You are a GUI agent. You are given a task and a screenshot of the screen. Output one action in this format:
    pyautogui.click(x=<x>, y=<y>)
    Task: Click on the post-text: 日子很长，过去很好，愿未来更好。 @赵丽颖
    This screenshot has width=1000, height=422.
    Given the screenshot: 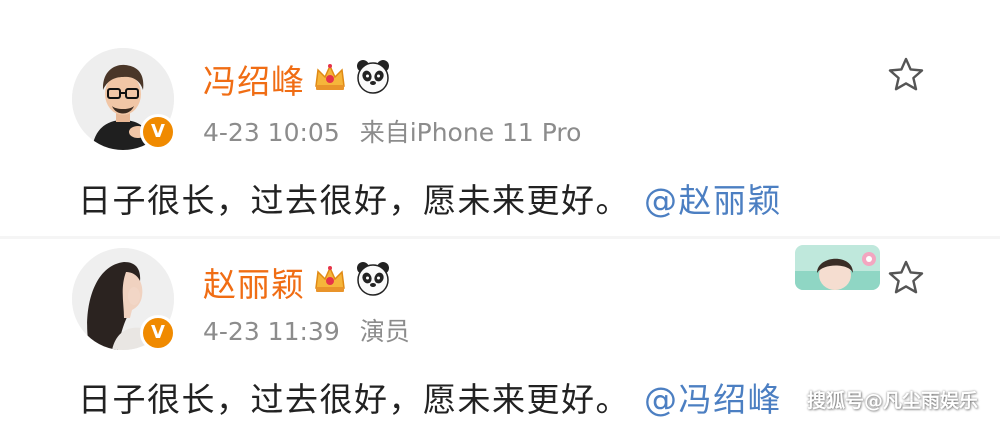 What is the action you would take?
    pyautogui.click(x=430, y=198)
    